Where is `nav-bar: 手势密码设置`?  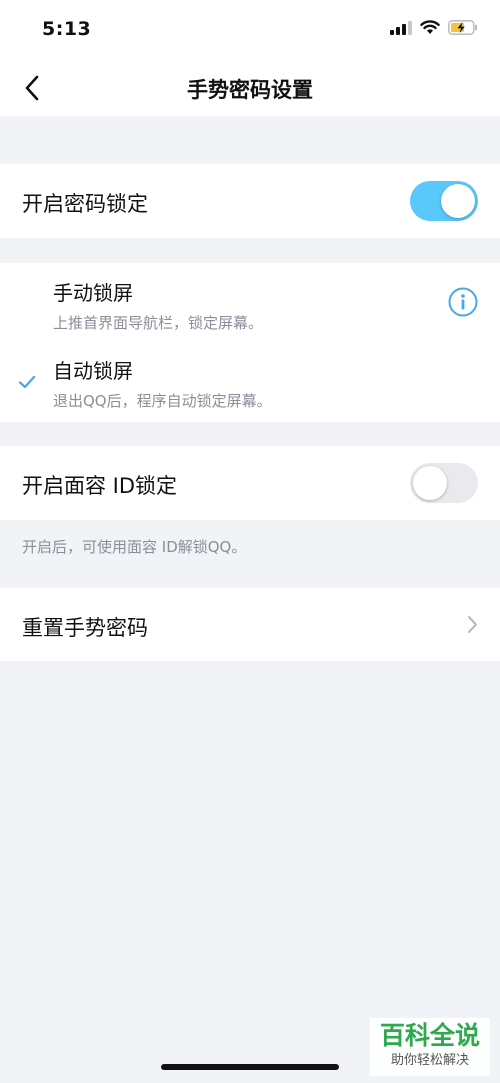 nav-bar: 手势密码设置 is located at coordinates (250, 88).